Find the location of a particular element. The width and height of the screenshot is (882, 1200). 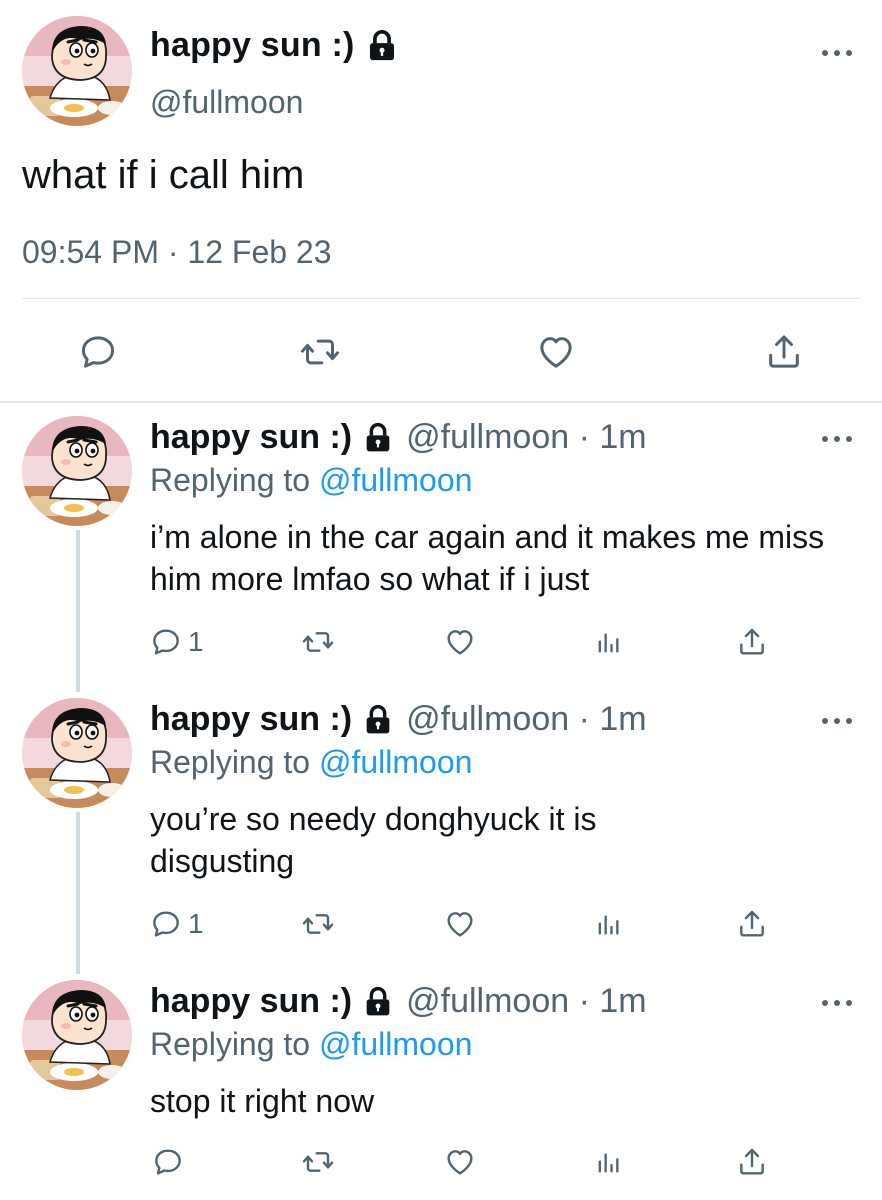

tweet-text: stop it right now is located at coordinates (262, 1101).